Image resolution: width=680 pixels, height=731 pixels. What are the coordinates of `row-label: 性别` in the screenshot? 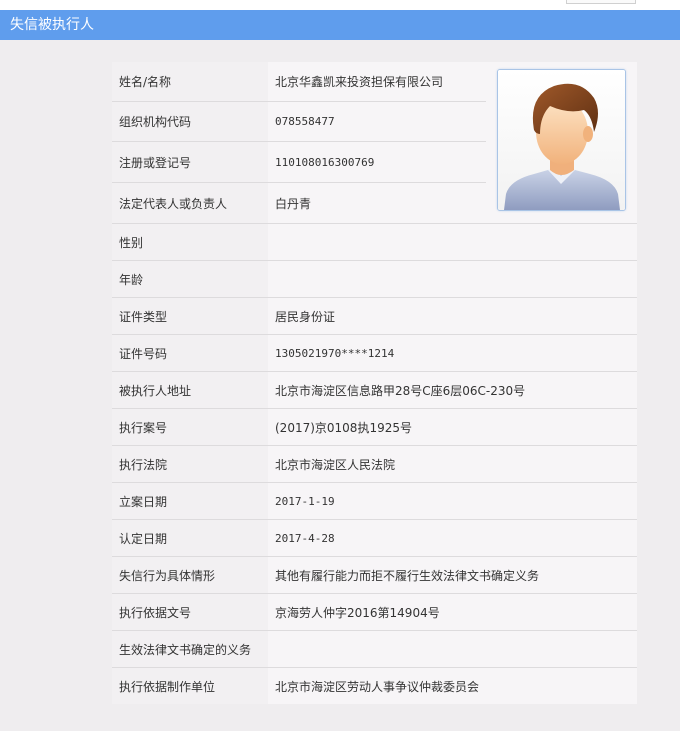 It's located at (190, 242).